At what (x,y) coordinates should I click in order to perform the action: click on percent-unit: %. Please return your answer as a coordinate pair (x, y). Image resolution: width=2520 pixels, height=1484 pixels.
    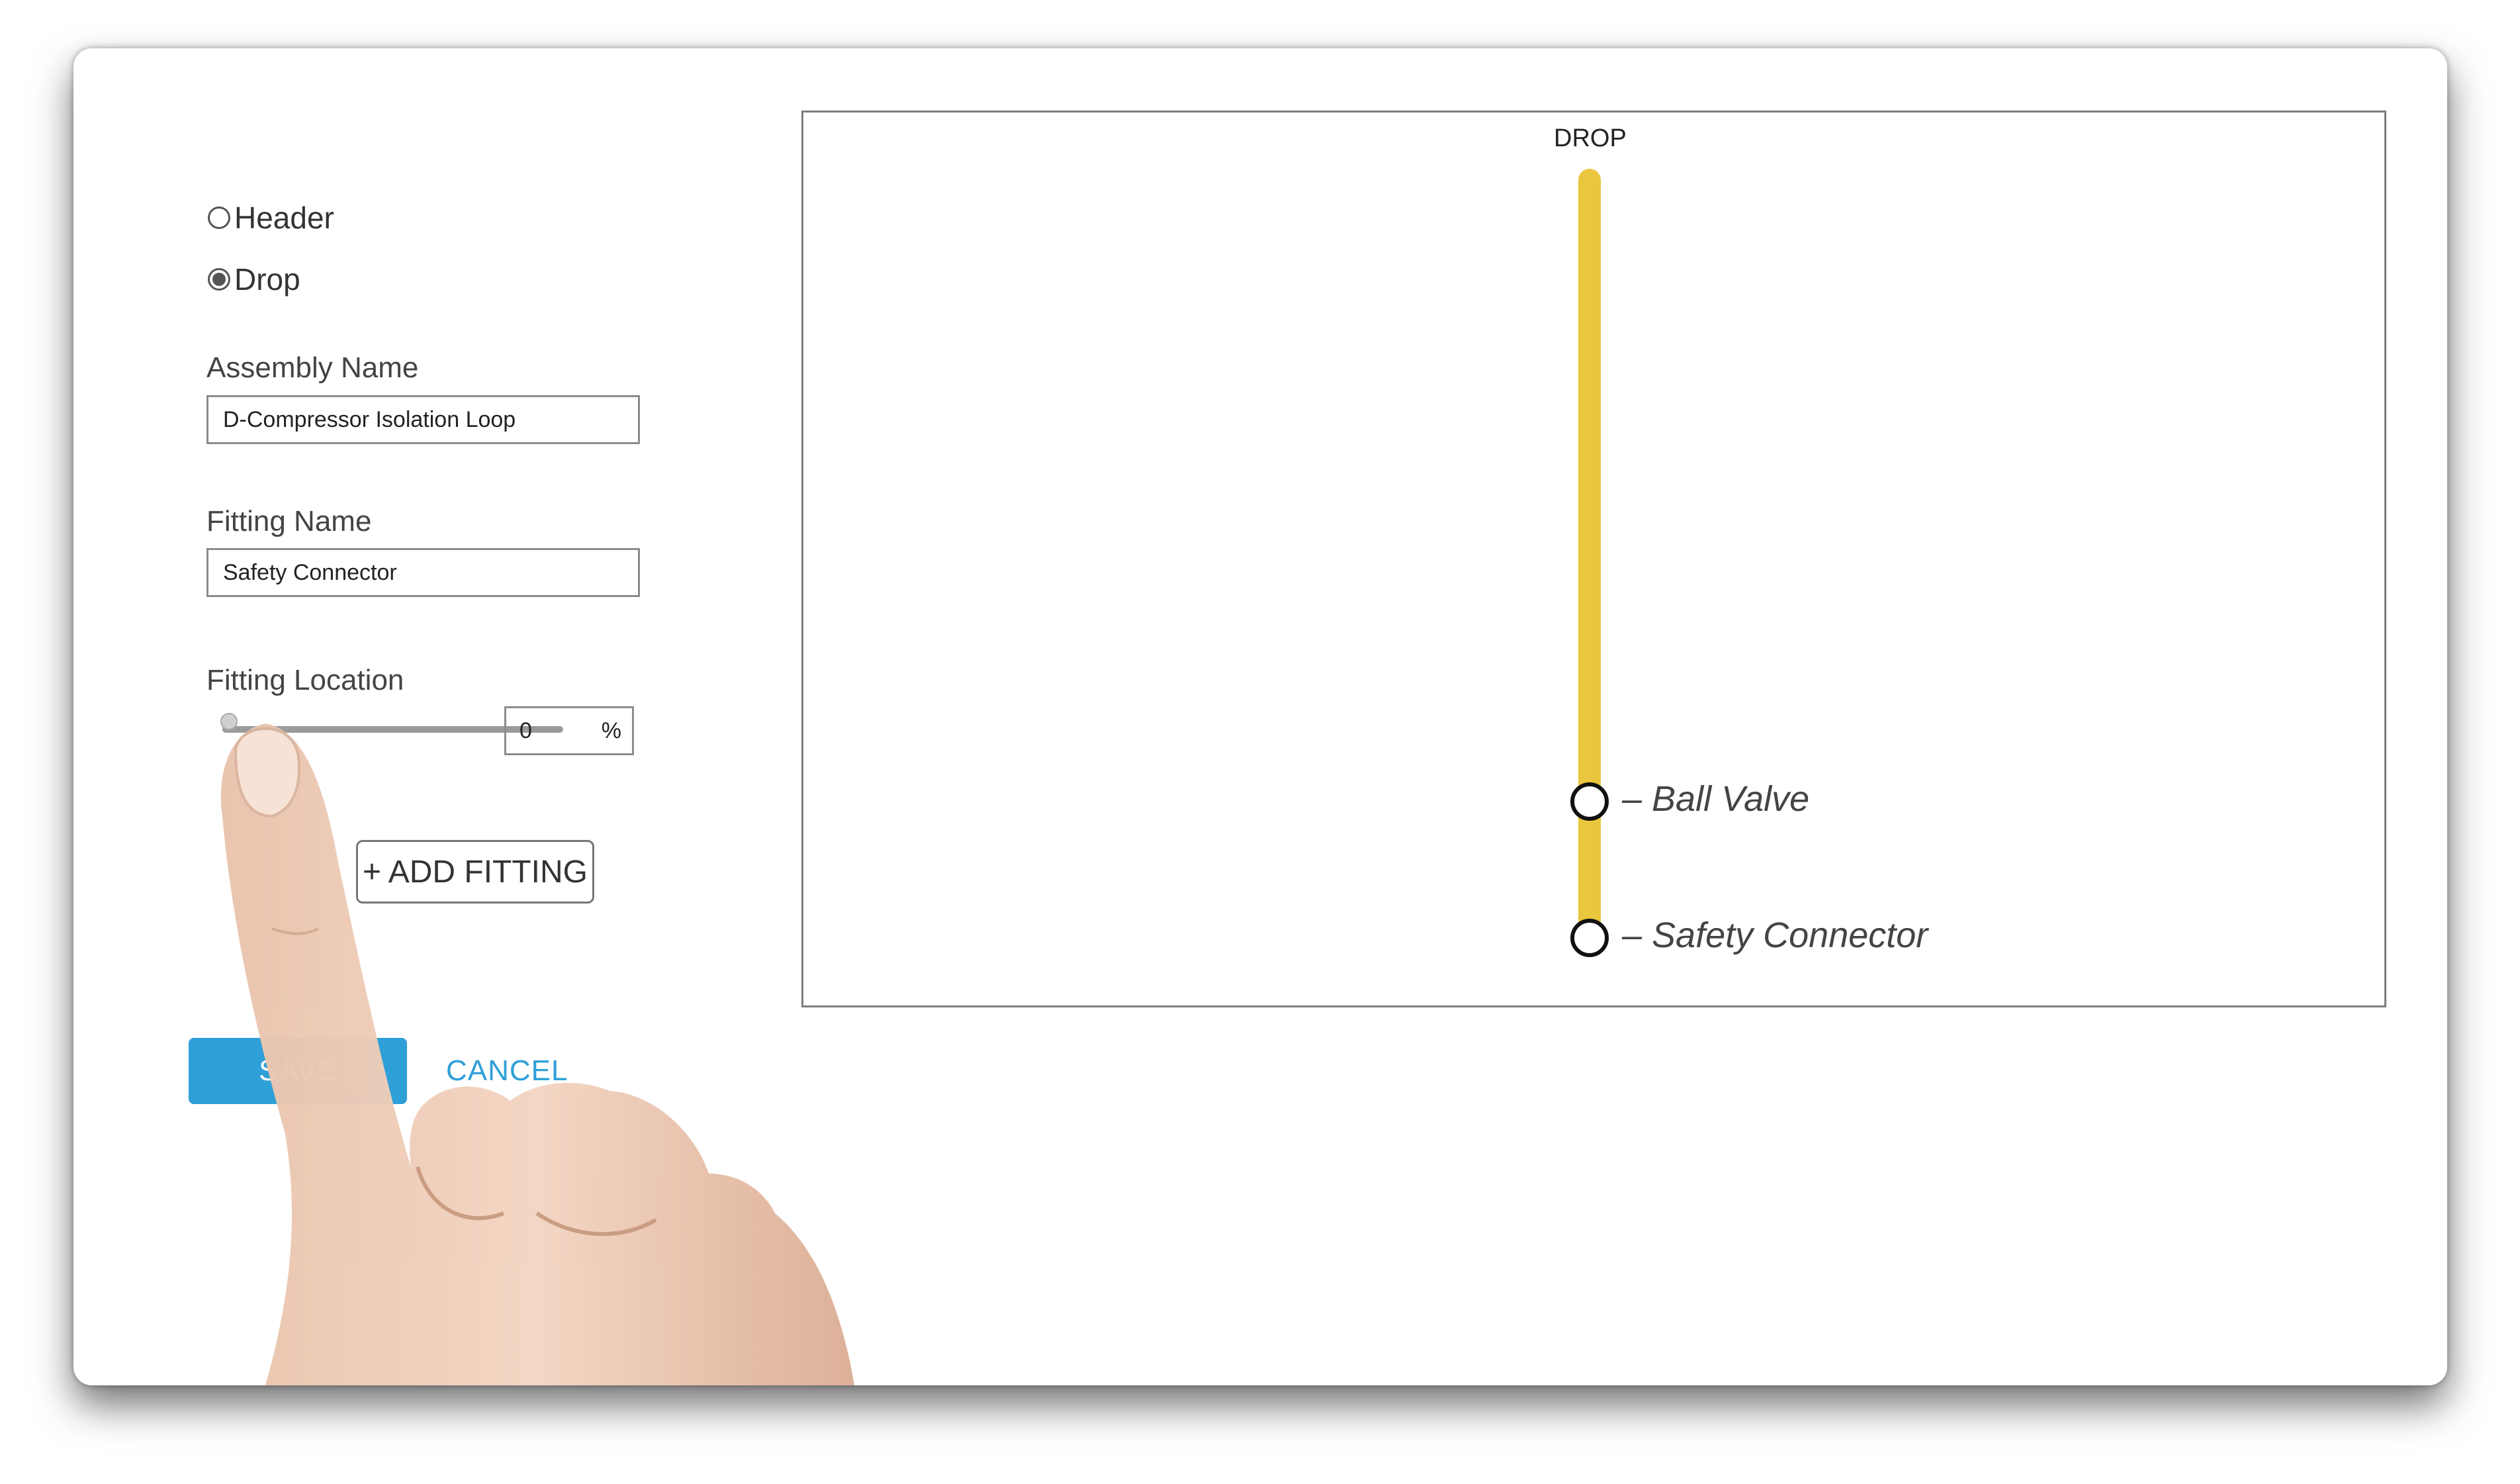
    Looking at the image, I should click on (611, 730).